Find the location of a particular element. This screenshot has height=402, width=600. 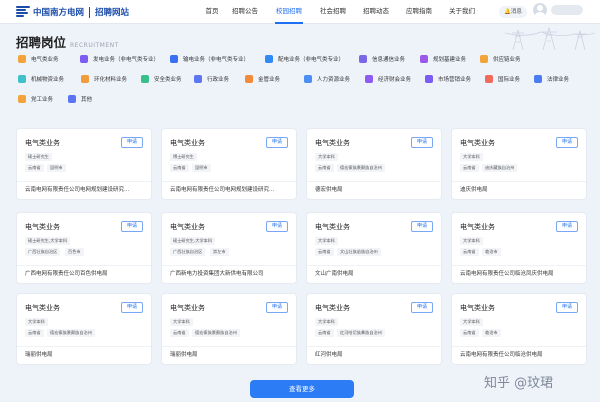

category-chip: 国际业务 is located at coordinates (502, 79).